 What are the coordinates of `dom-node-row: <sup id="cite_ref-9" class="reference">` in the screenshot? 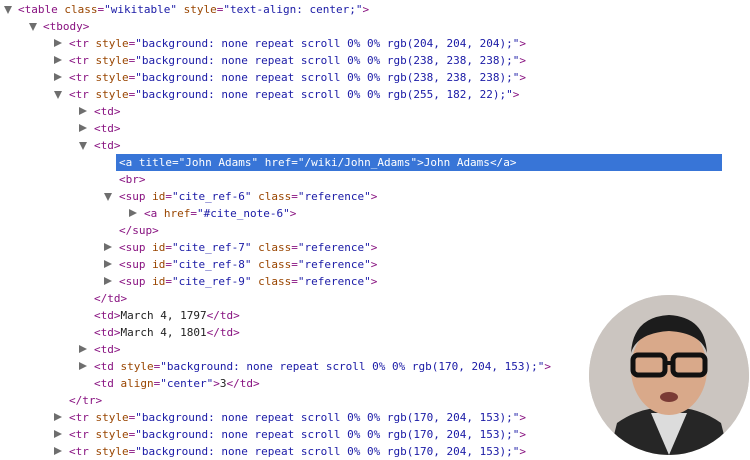 It's located at (375, 281).